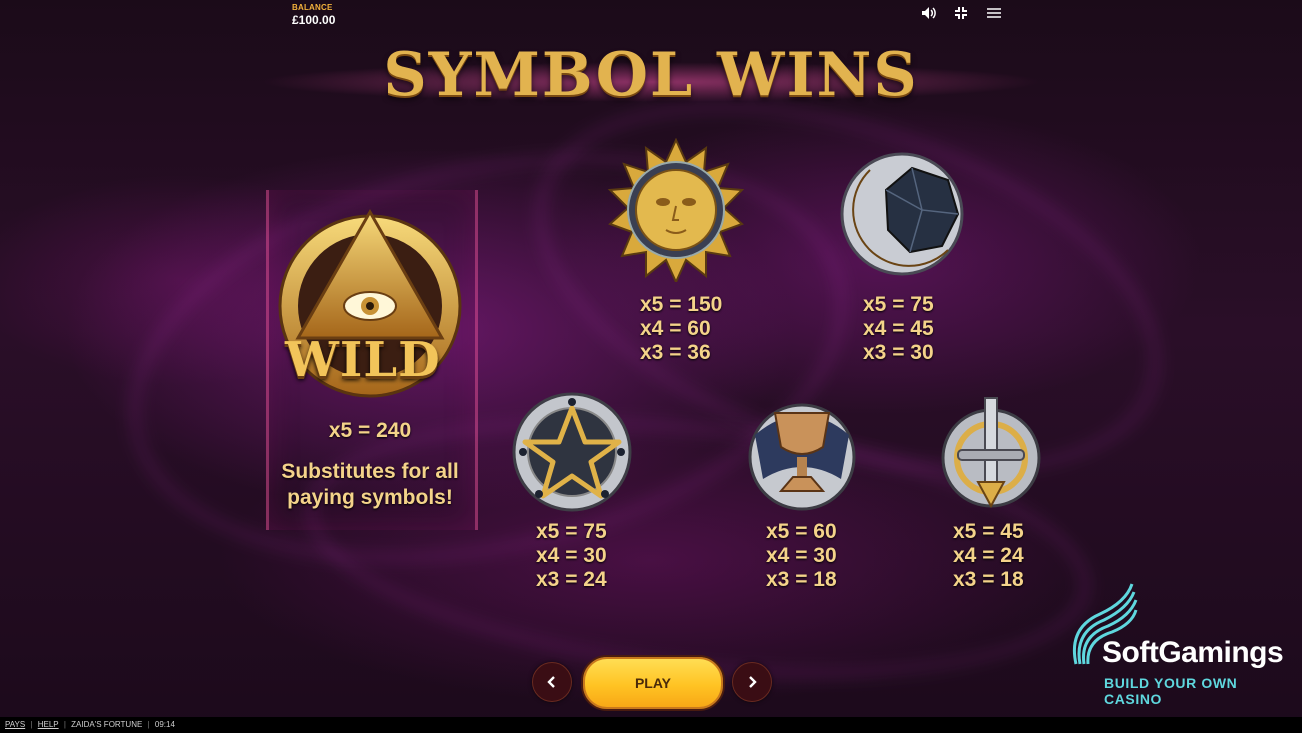 The image size is (1302, 733). I want to click on payout-line: x5 = 60, so click(801, 531).